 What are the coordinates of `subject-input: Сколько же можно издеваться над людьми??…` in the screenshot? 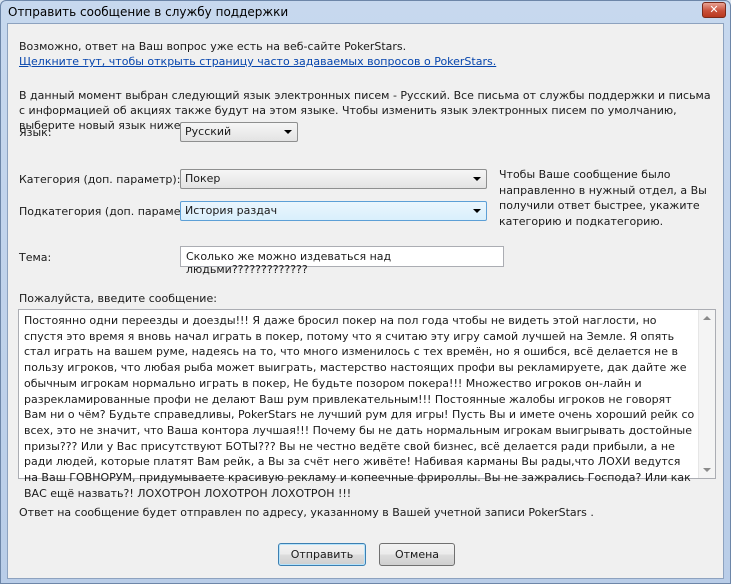 It's located at (342, 261).